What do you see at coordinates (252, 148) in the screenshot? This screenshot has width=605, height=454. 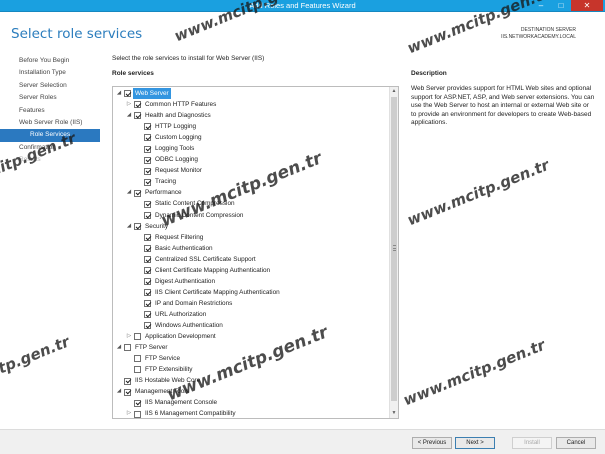 I see `tree-item: Logging Tools` at bounding box center [252, 148].